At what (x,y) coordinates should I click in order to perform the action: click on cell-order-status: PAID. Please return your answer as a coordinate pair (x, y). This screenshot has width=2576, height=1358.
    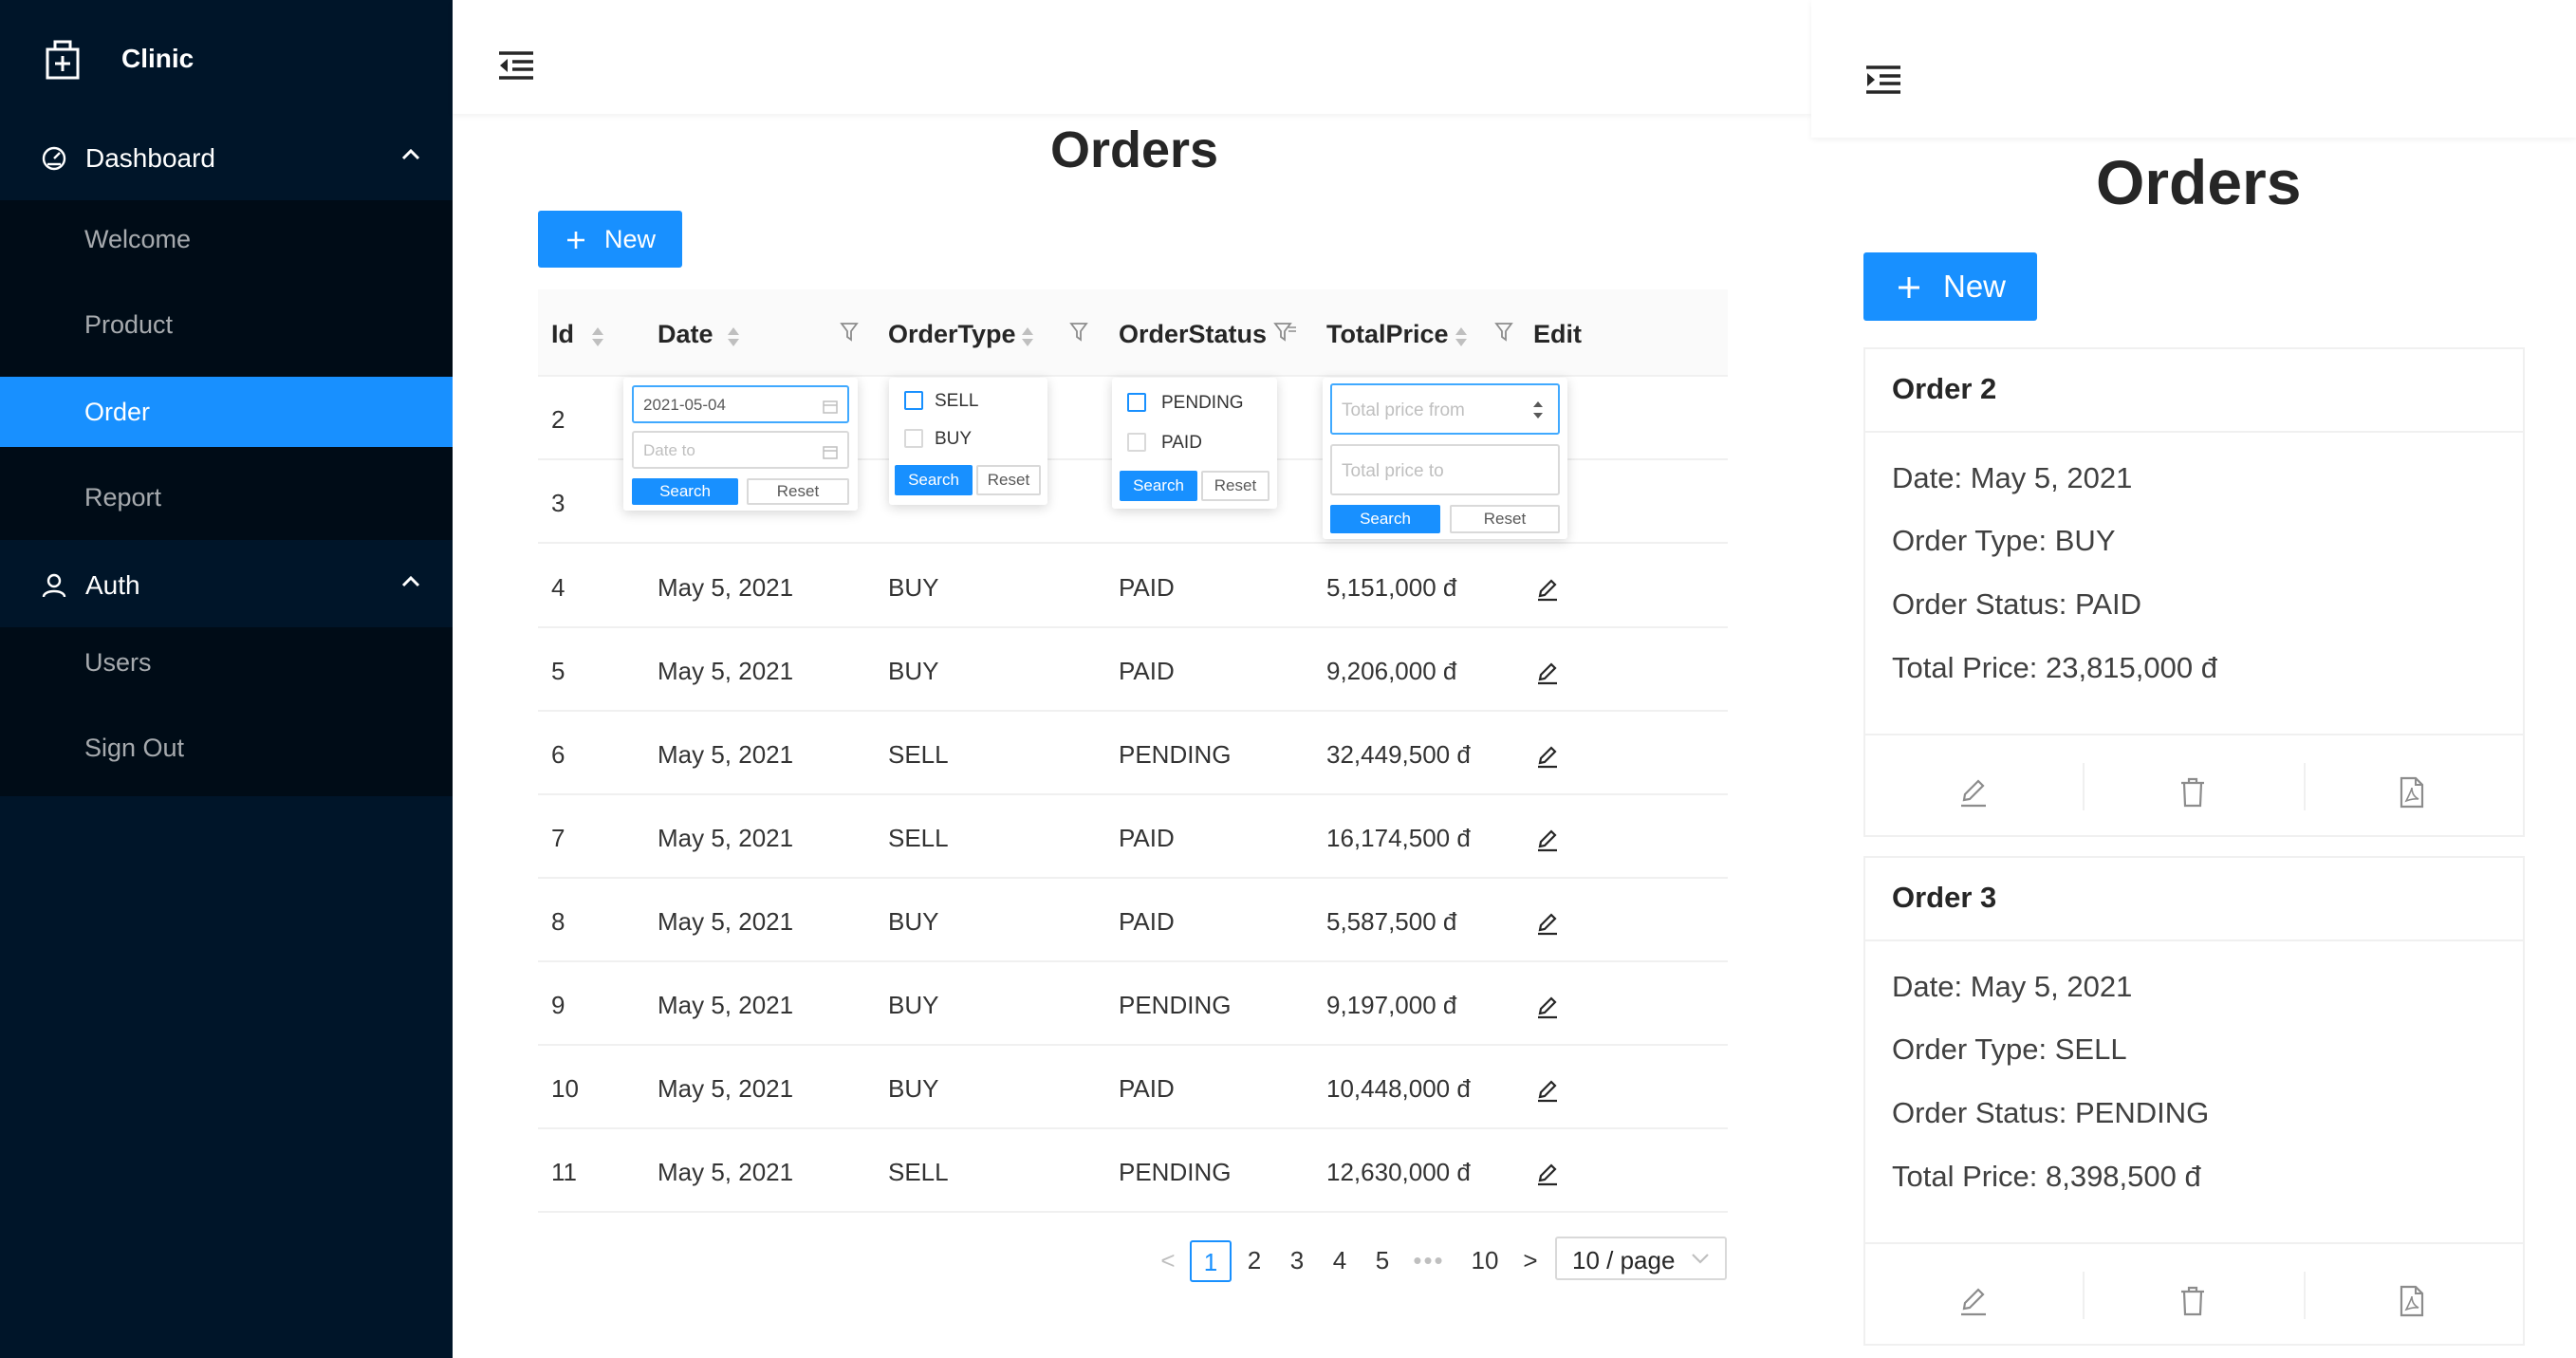
    Looking at the image, I should click on (1147, 838).